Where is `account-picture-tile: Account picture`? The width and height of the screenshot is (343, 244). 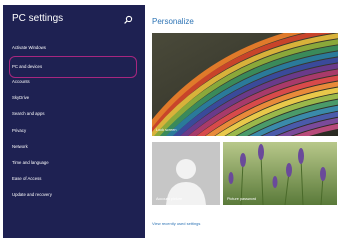
account-picture-tile: Account picture is located at coordinates (186, 173).